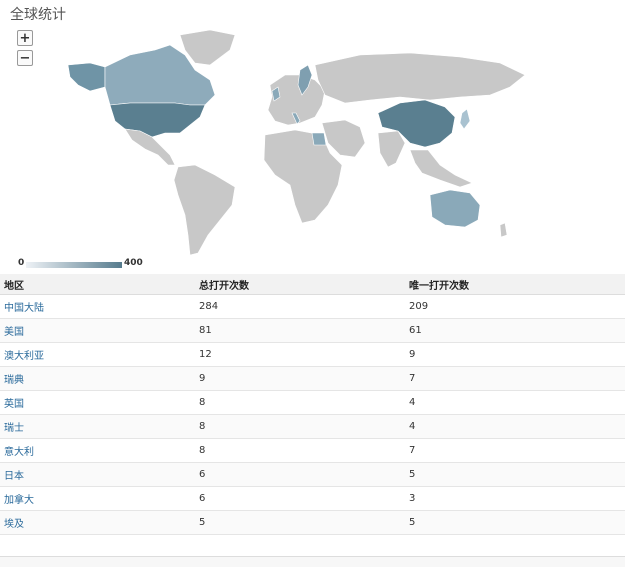 This screenshot has height=567, width=625. What do you see at coordinates (515, 330) in the screenshot?
I see `unique-opens: 61` at bounding box center [515, 330].